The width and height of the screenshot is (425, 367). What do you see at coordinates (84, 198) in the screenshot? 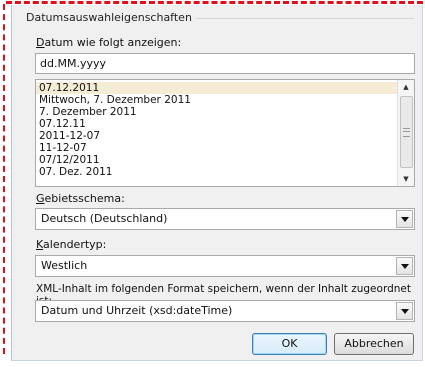
I see `locale-label-text: ebietsschema:` at bounding box center [84, 198].